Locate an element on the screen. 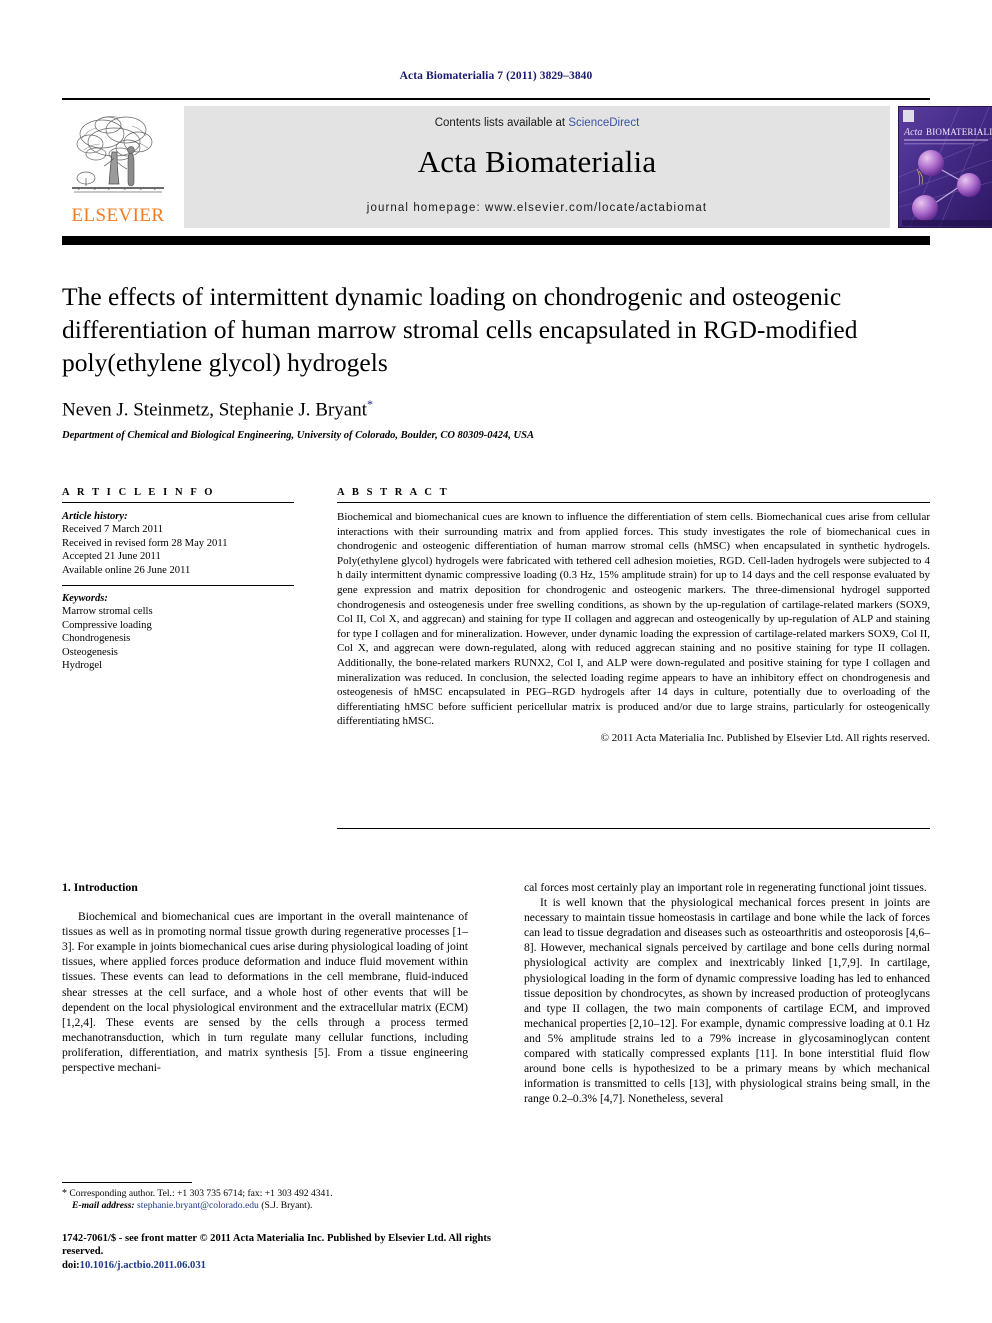 Image resolution: width=992 pixels, height=1323 pixels. article-info-rule is located at coordinates (178, 502).